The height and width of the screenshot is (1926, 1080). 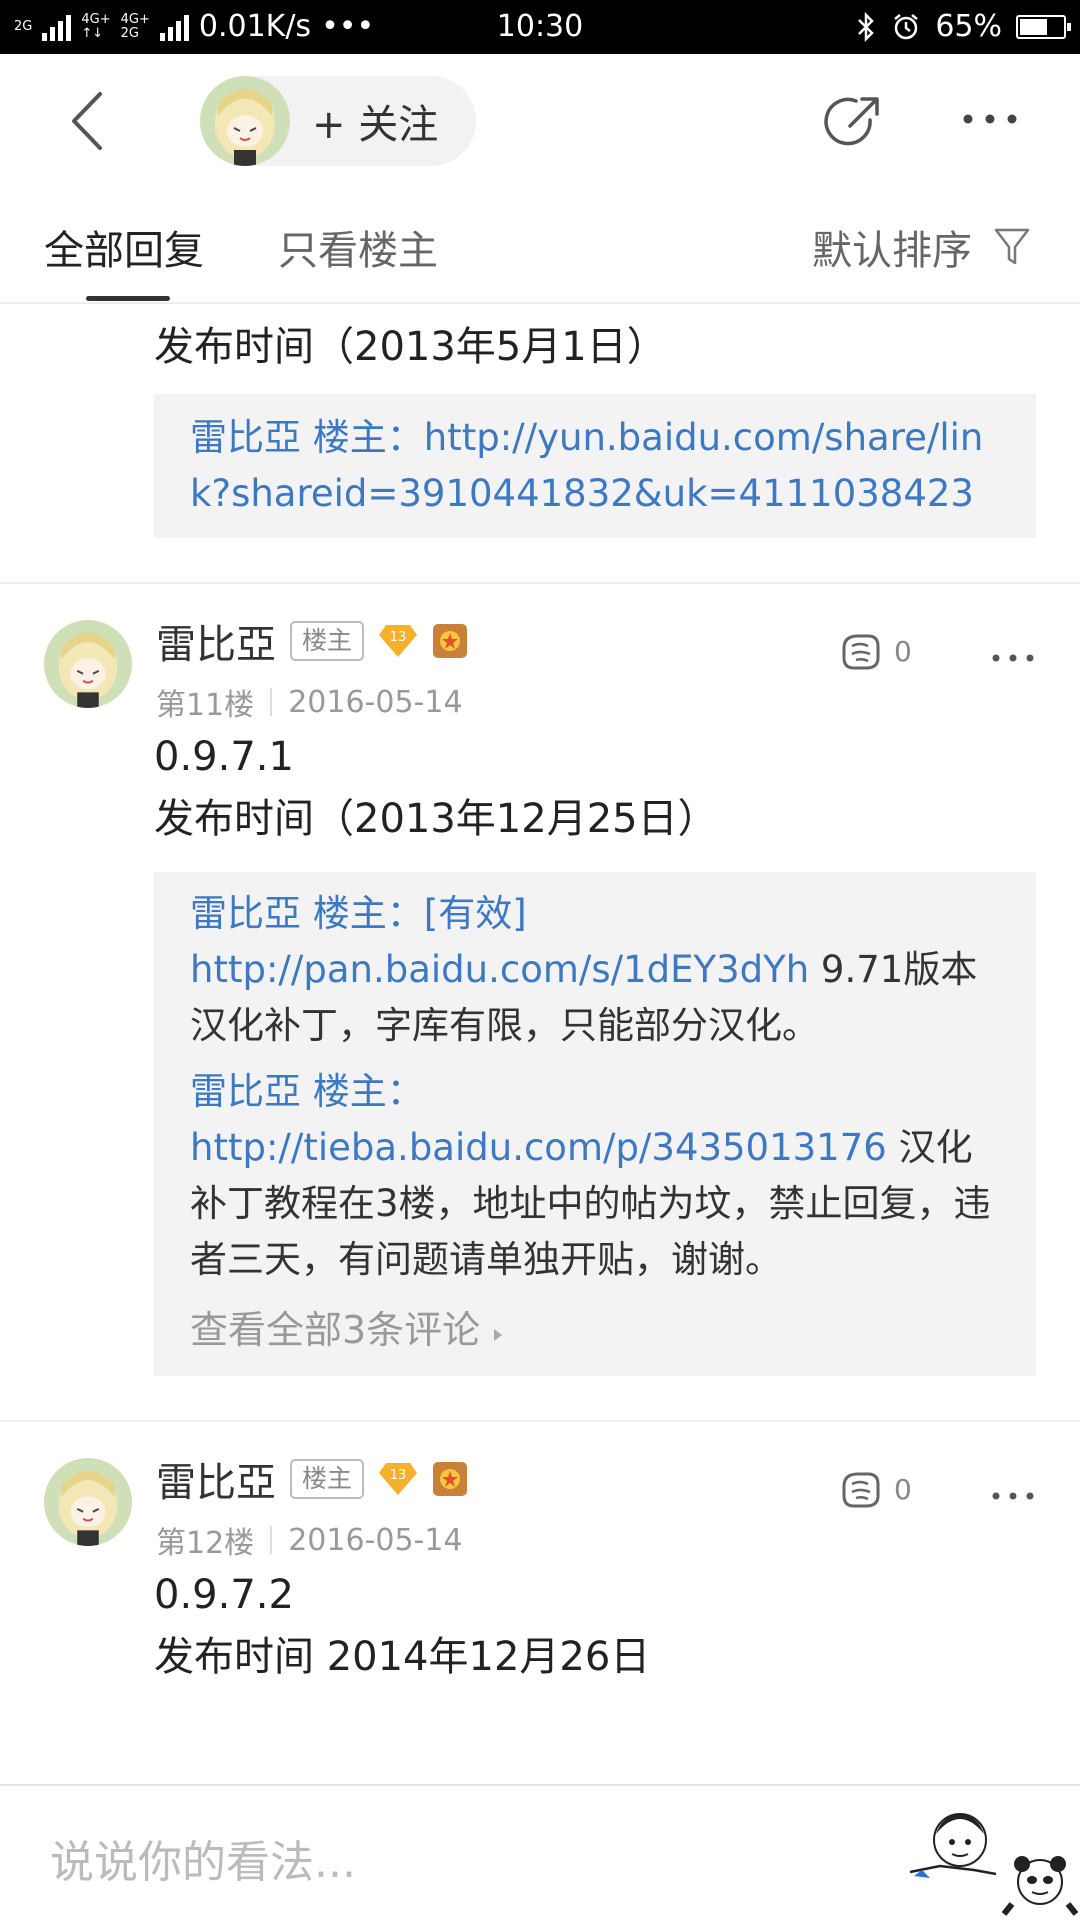 What do you see at coordinates (540, 245) in the screenshot?
I see `reply-tabs: 全部回复 只看楼主 默认排序` at bounding box center [540, 245].